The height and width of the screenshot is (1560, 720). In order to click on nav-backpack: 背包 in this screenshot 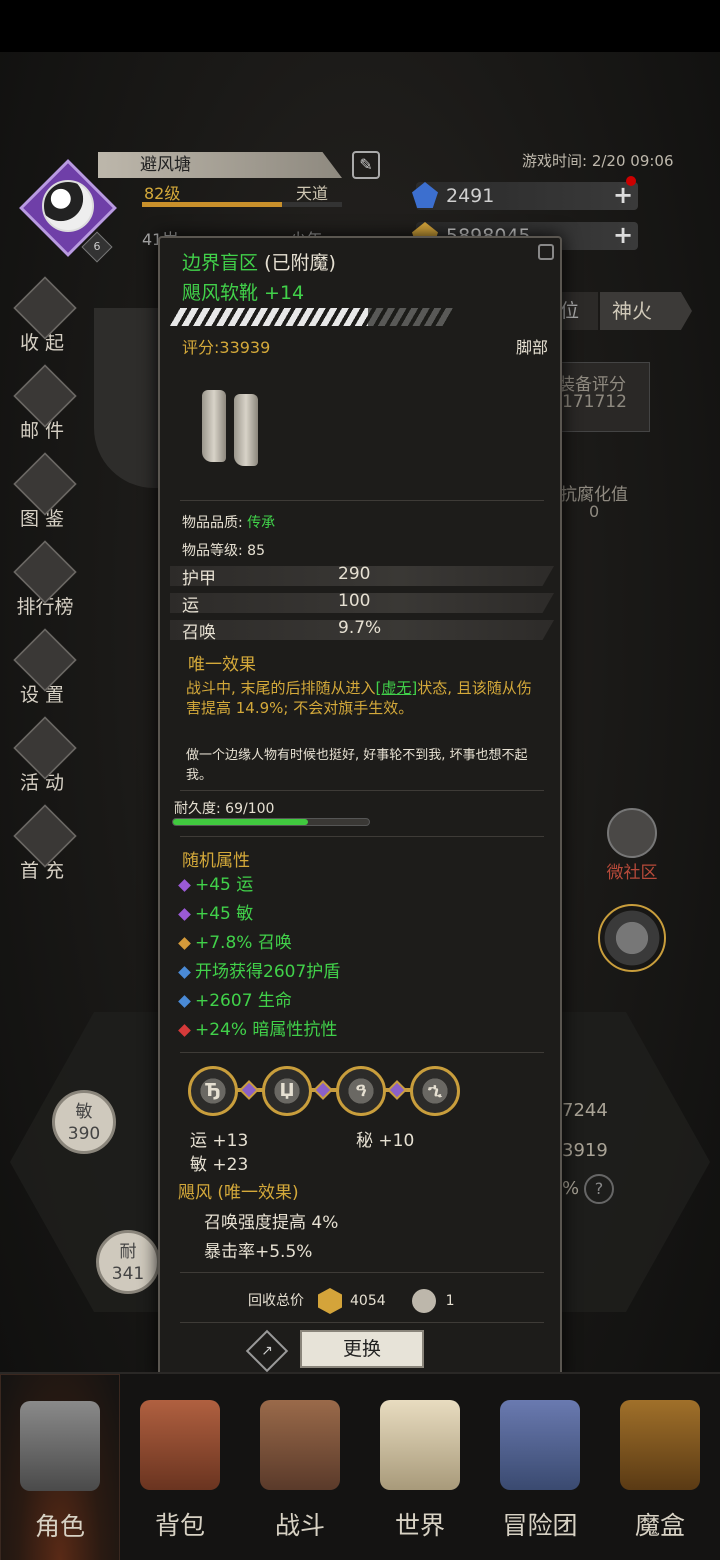, I will do `click(180, 1467)`.